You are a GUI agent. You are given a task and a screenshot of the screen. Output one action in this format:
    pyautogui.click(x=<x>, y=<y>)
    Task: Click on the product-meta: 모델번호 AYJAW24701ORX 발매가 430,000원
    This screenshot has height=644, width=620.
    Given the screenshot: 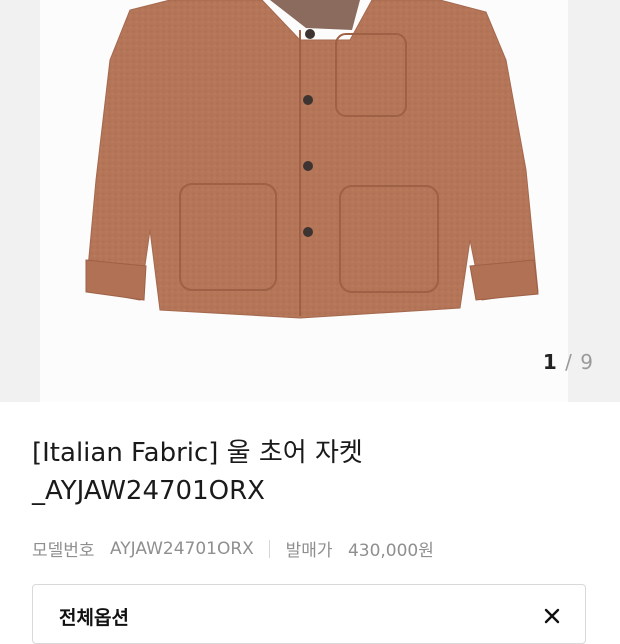 What is the action you would take?
    pyautogui.click(x=233, y=549)
    